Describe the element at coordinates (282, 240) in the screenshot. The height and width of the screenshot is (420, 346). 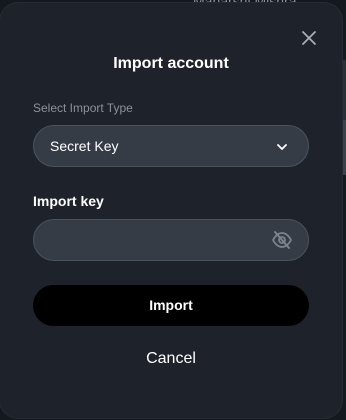
I see `eye-off-icon` at that location.